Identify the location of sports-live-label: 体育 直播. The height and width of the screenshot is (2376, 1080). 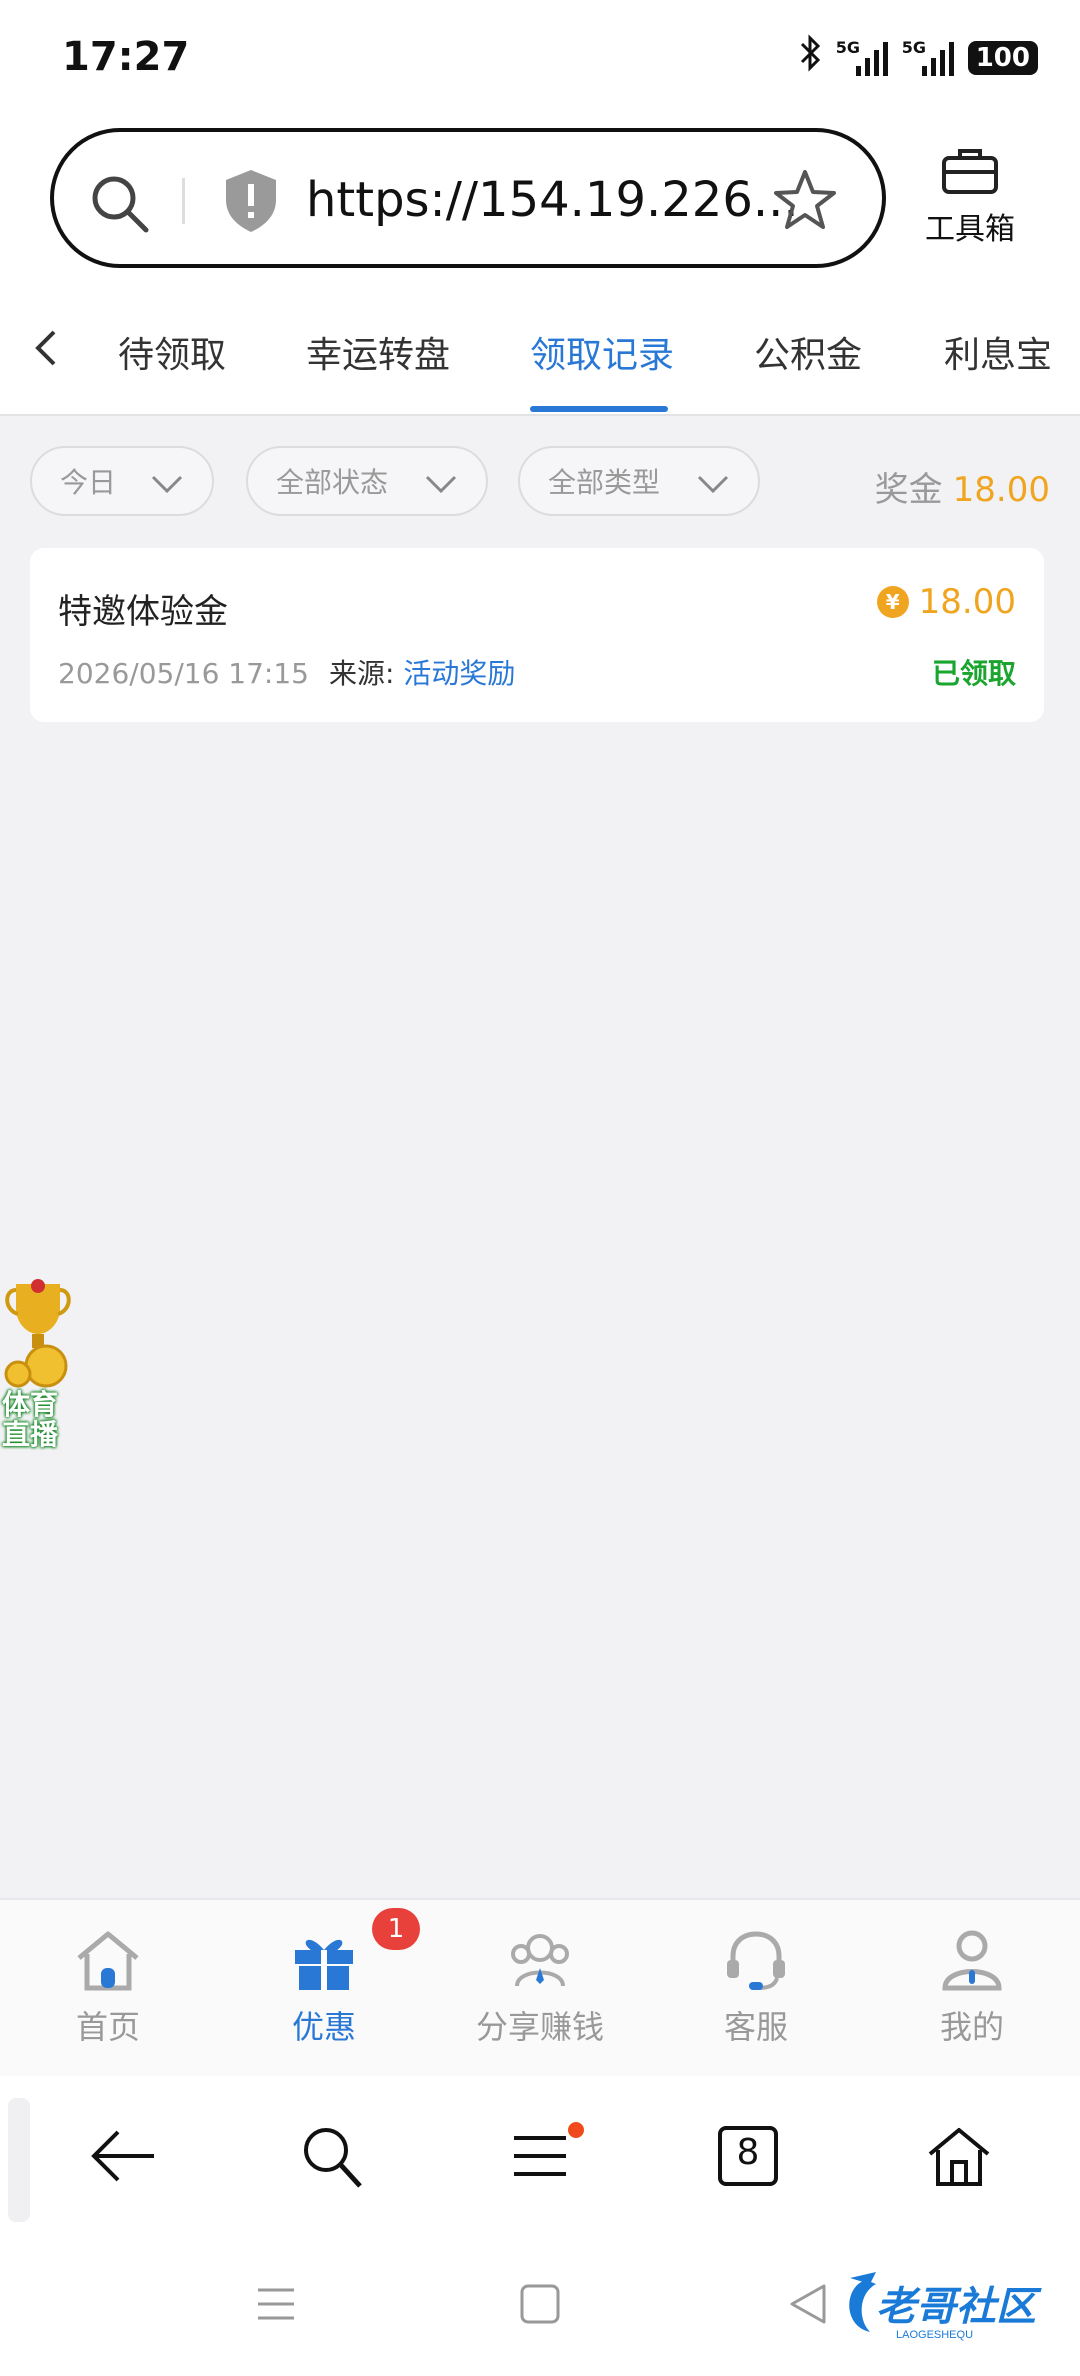
(30, 1419).